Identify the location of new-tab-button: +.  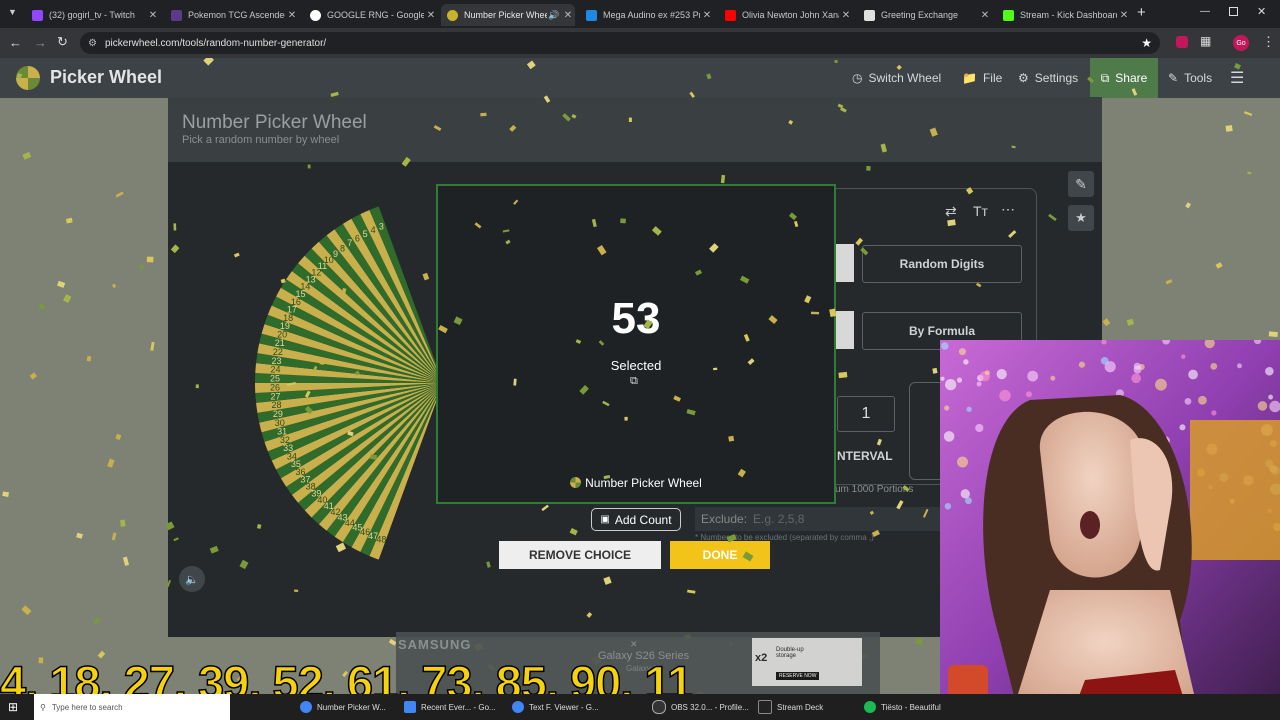
(1141, 12).